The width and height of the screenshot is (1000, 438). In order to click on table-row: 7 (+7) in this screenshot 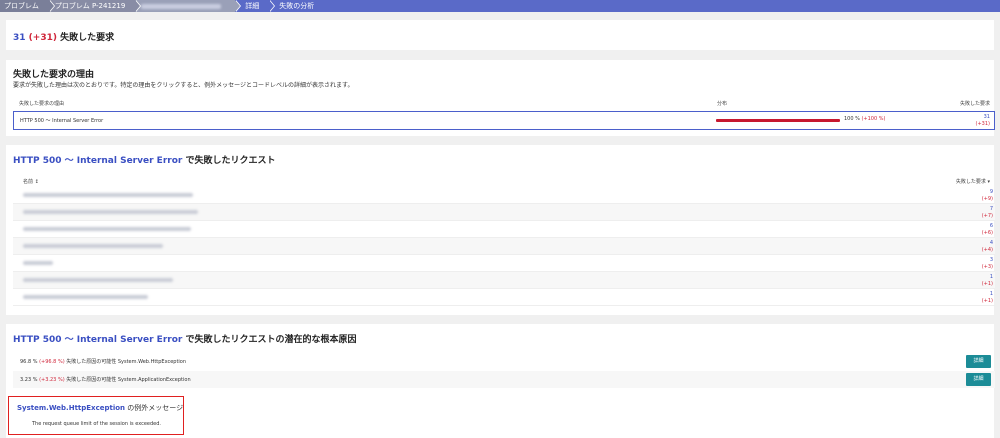, I will do `click(504, 212)`.